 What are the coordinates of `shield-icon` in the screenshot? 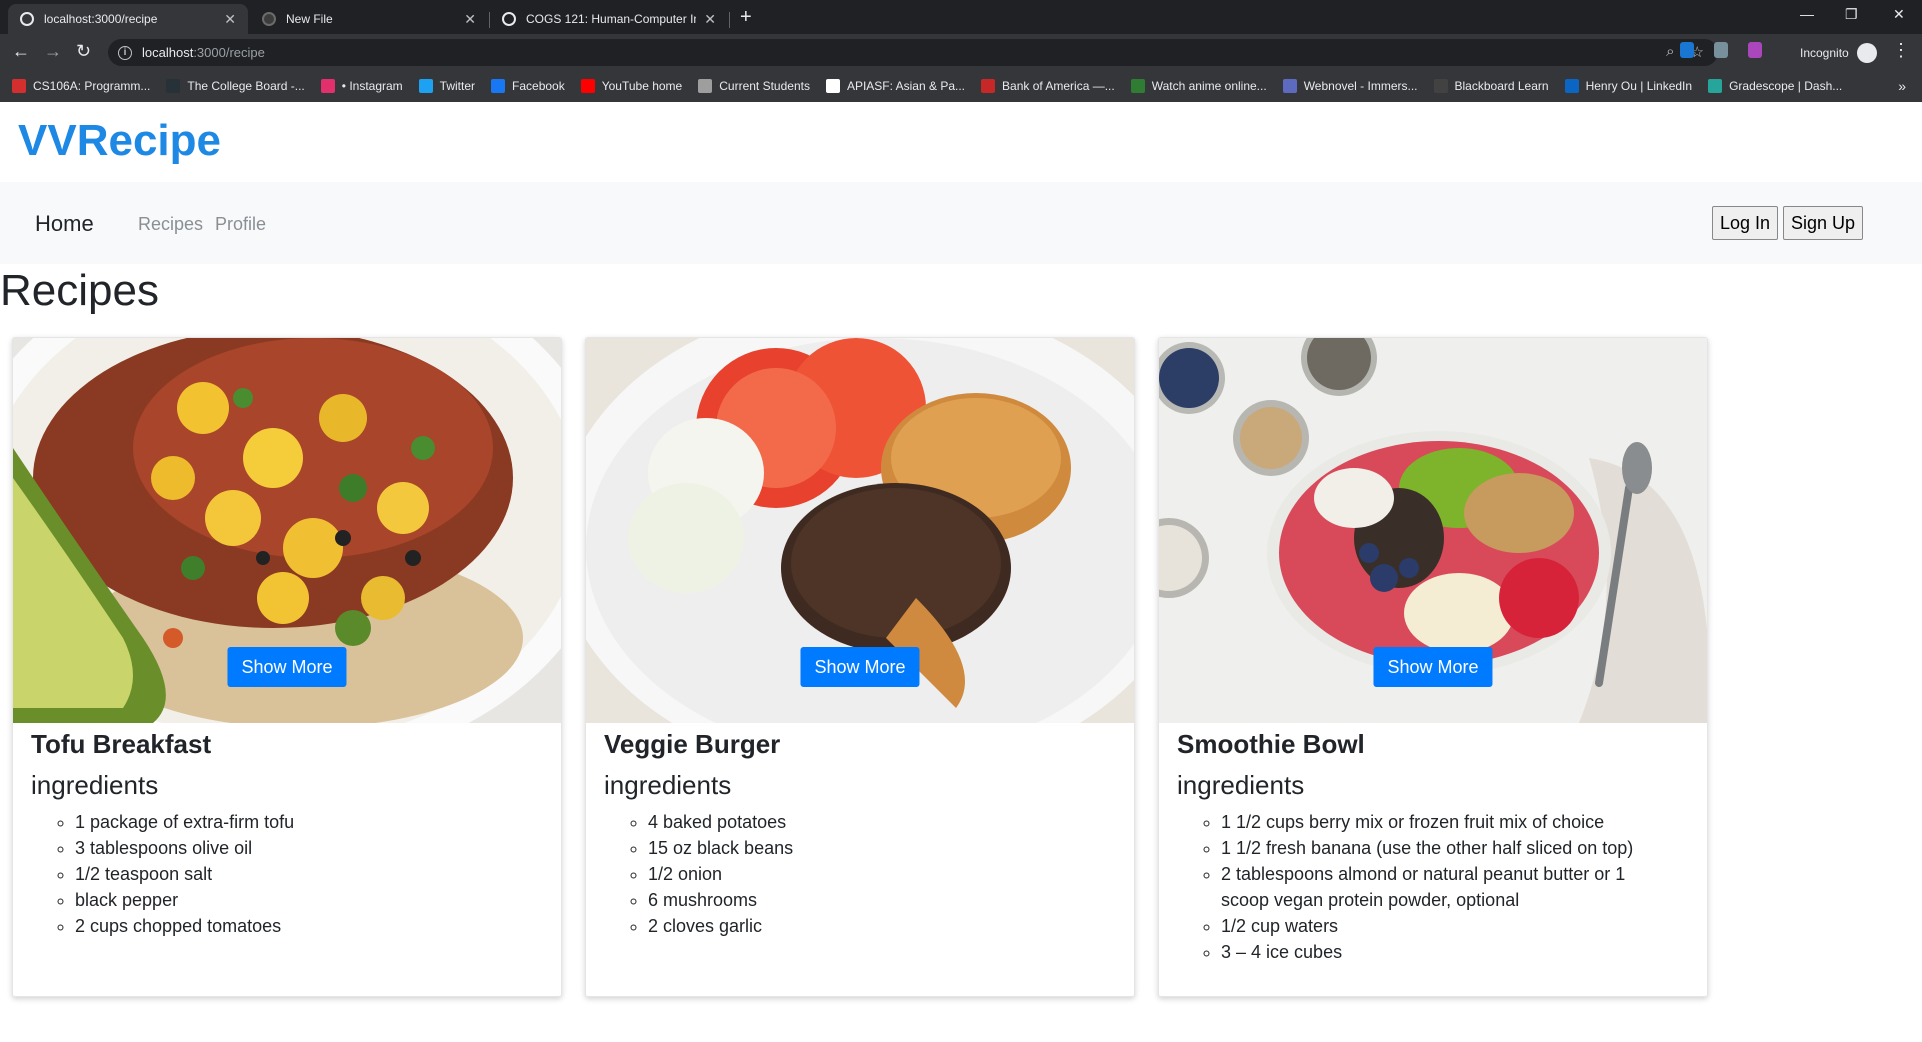 It's located at (1721, 50).